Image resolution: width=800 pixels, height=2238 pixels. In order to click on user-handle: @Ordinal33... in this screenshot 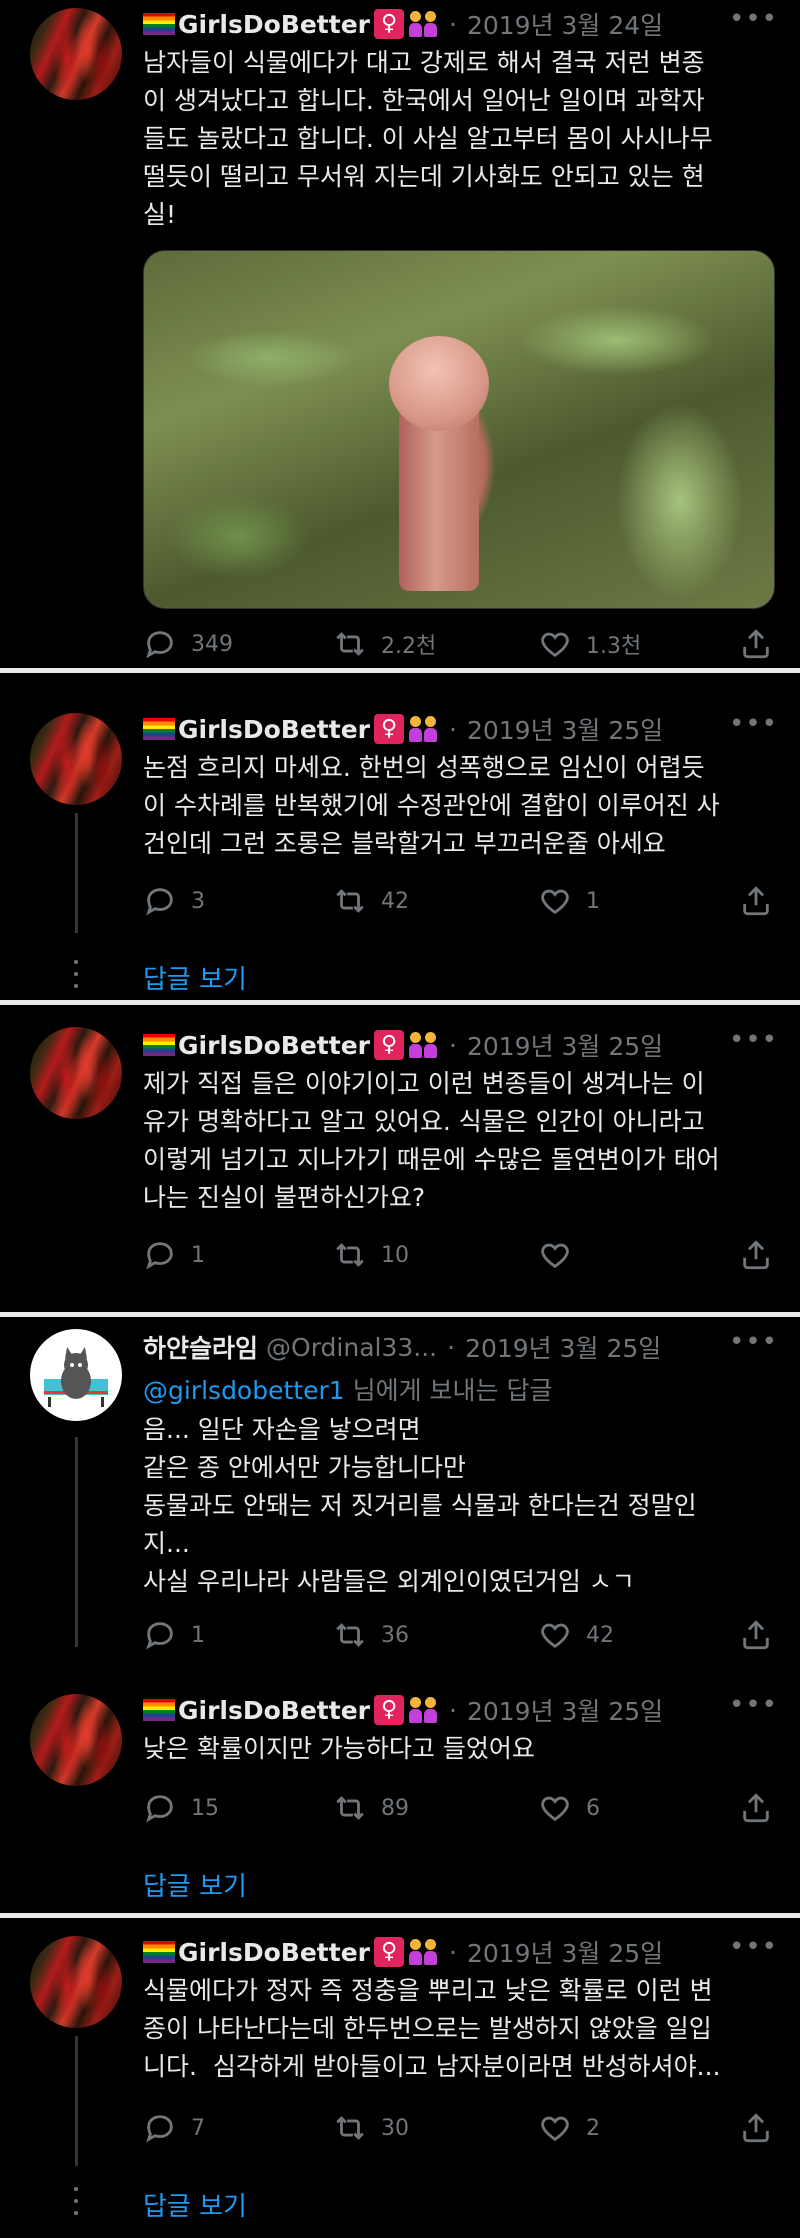, I will do `click(351, 1347)`.